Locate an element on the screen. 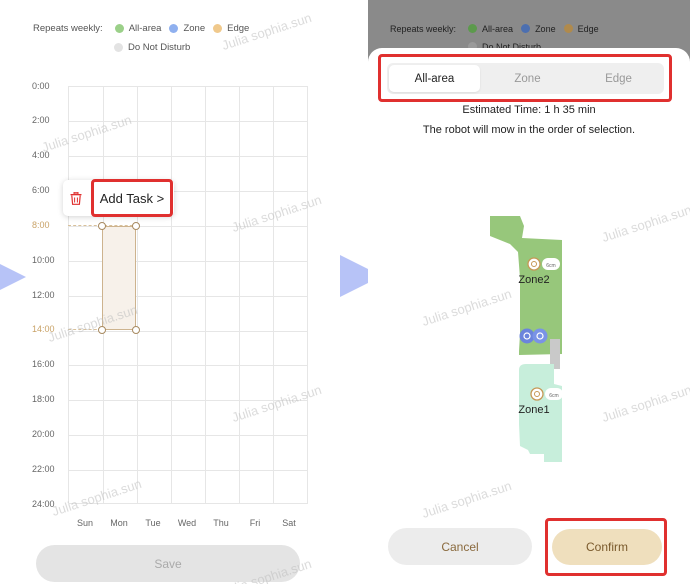  time-label: 16:00 is located at coordinates (43, 364).